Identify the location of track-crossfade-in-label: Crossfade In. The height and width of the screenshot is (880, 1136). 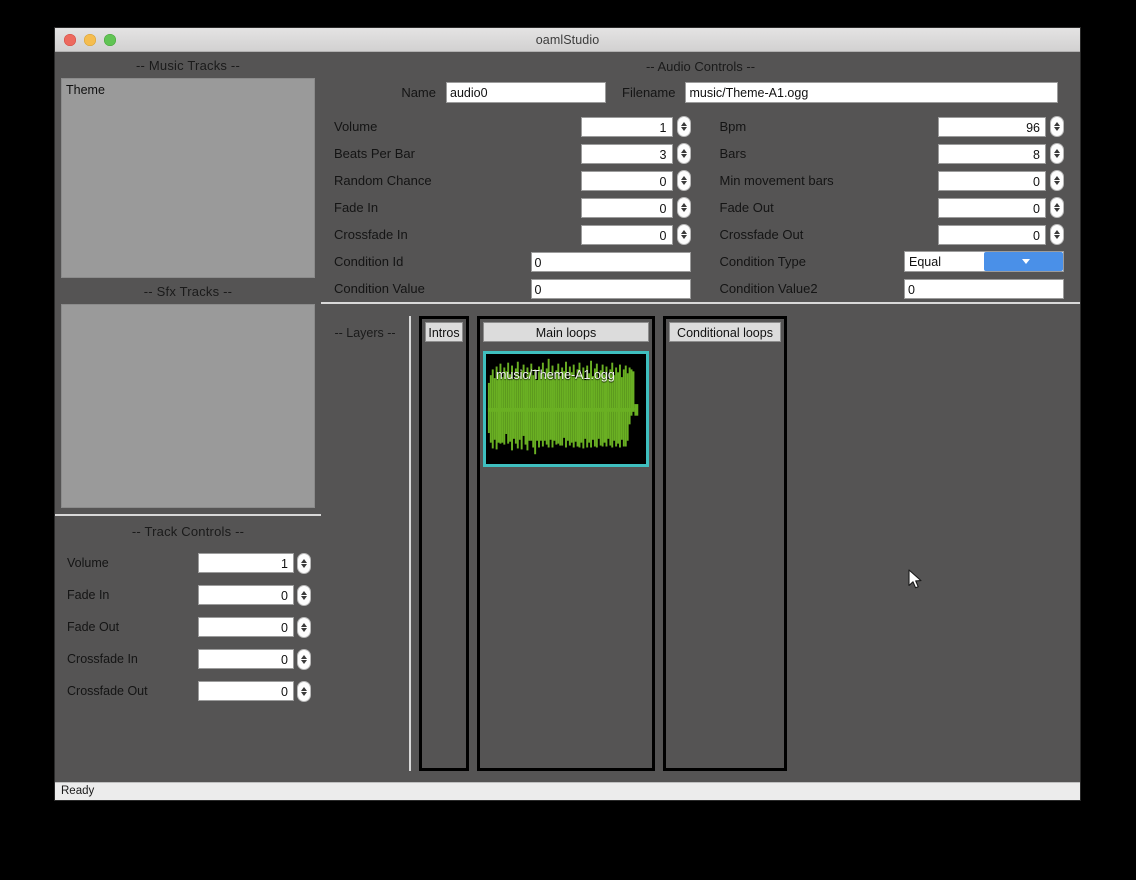
(102, 659).